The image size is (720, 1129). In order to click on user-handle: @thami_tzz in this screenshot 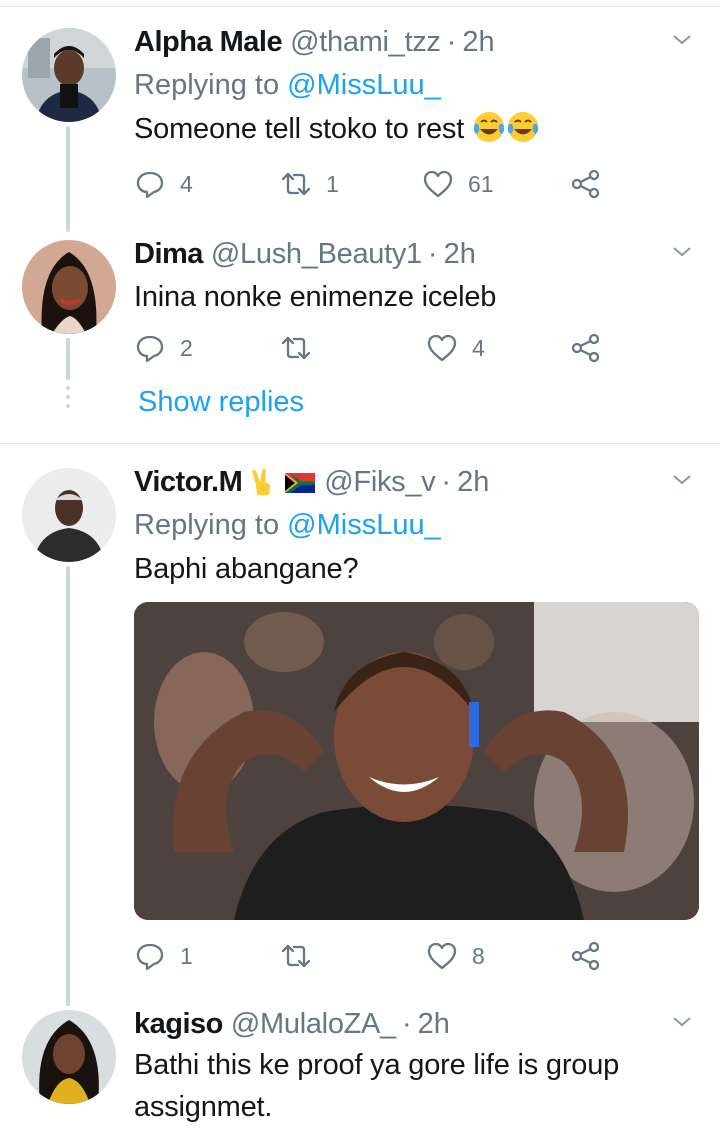, I will do `click(365, 42)`.